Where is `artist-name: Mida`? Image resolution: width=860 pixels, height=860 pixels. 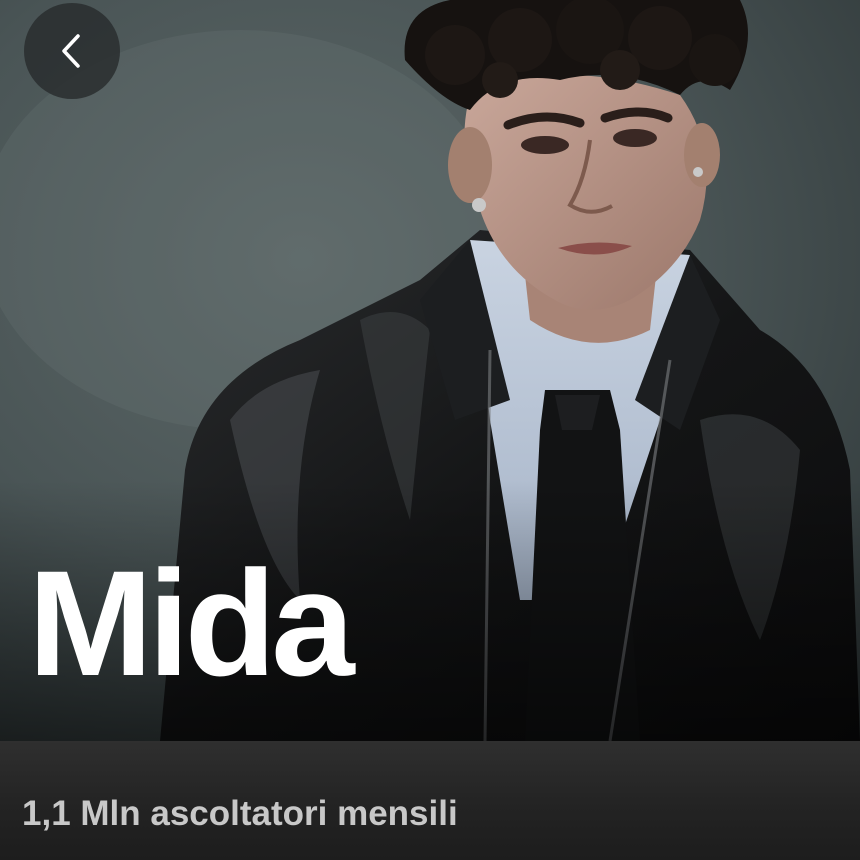 artist-name: Mida is located at coordinates (191, 623).